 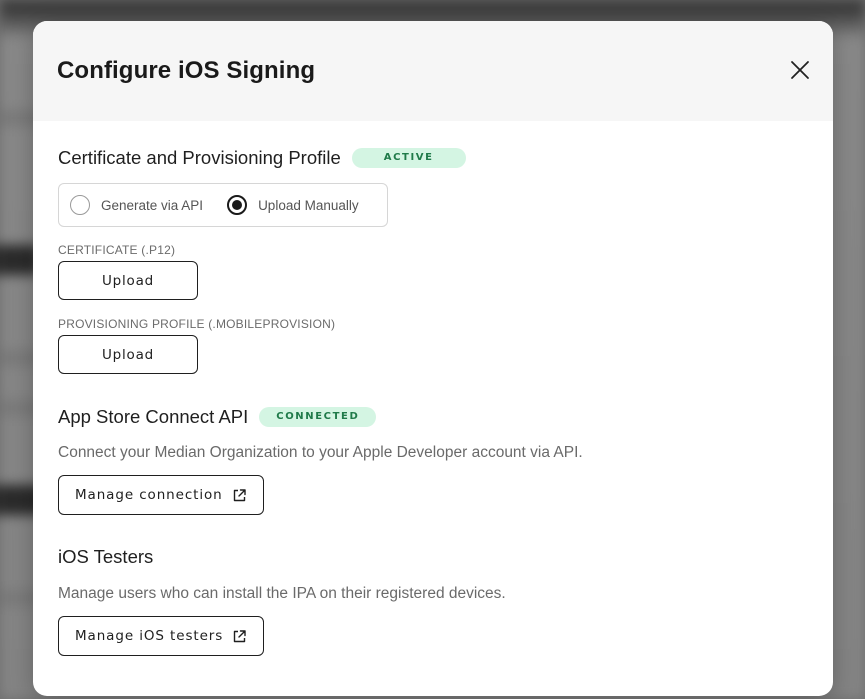 What do you see at coordinates (199, 157) in the screenshot?
I see `signing-title: Certificate and Provisioning Profile` at bounding box center [199, 157].